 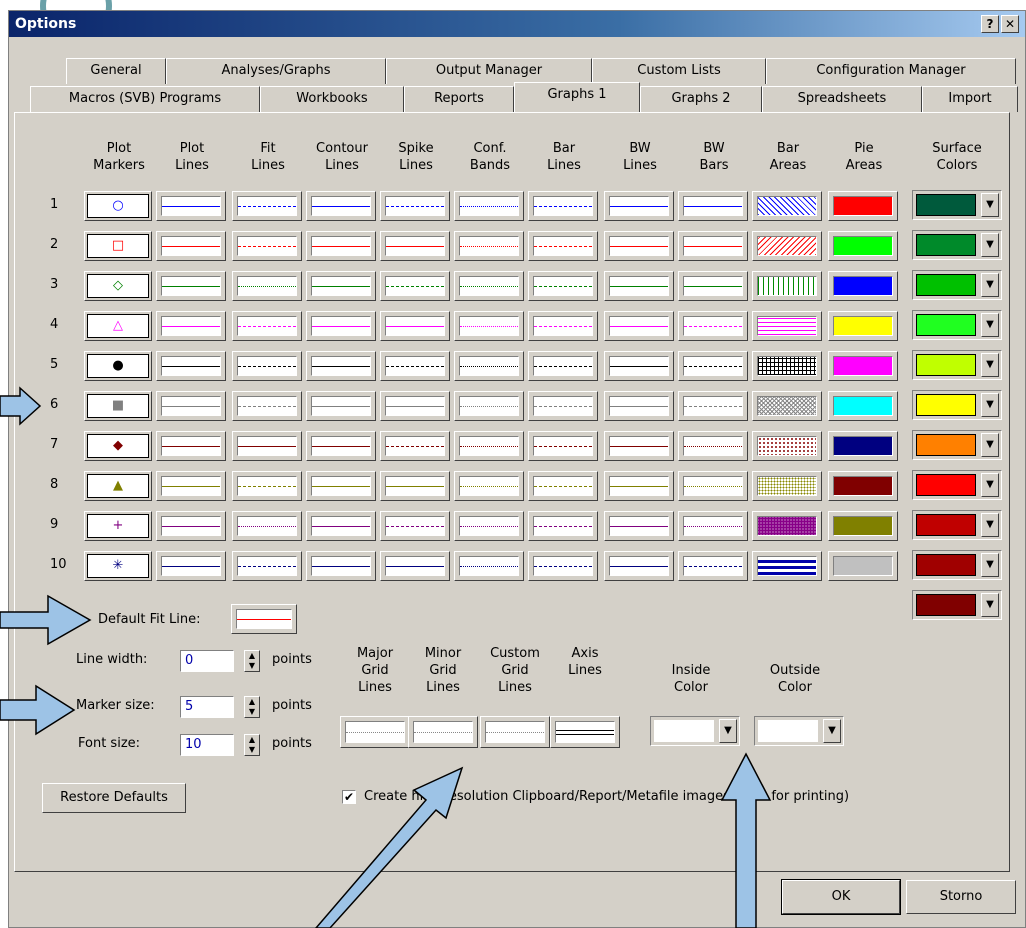 I want to click on tab-macros-svb-programs: Macros (SVB) Programs, so click(x=145, y=99).